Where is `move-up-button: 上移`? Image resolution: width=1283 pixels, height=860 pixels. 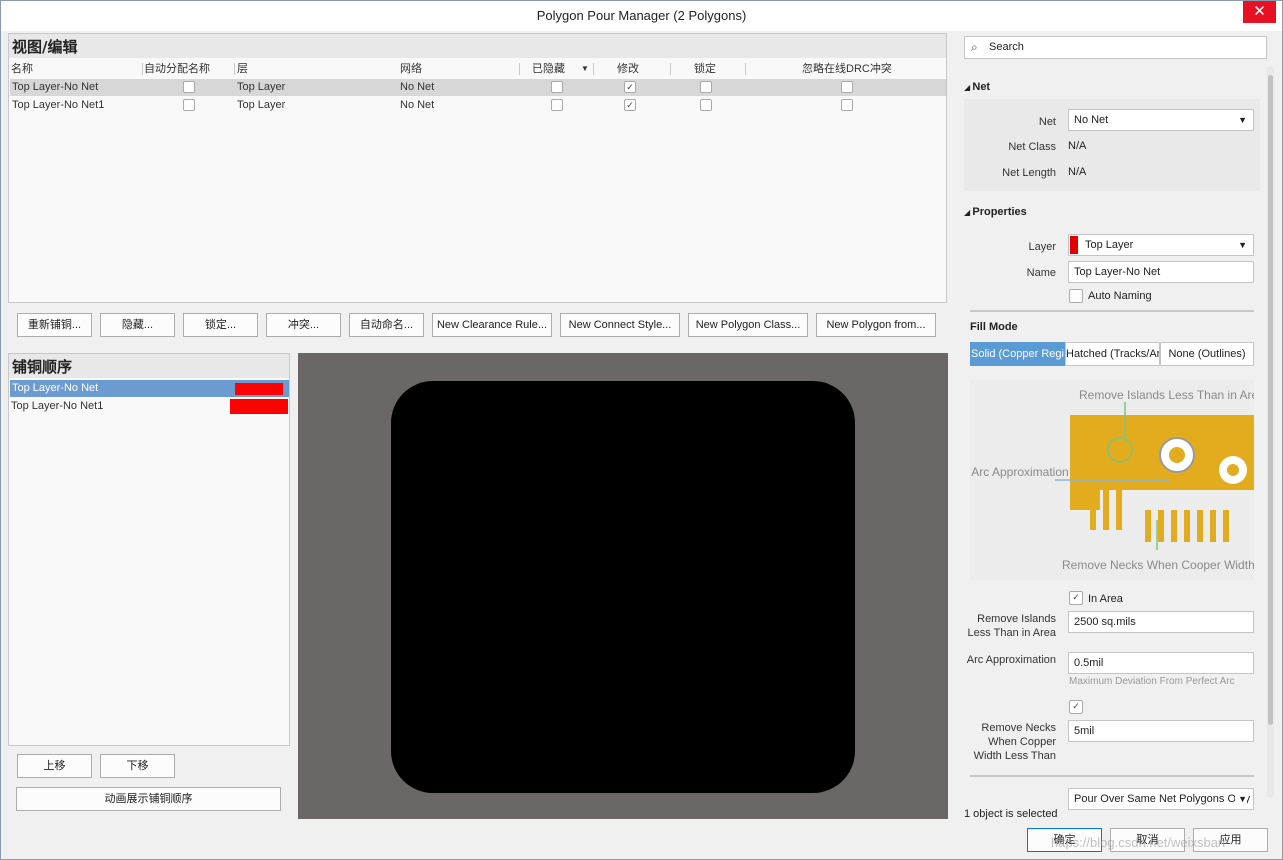
move-up-button: 上移 is located at coordinates (54, 766).